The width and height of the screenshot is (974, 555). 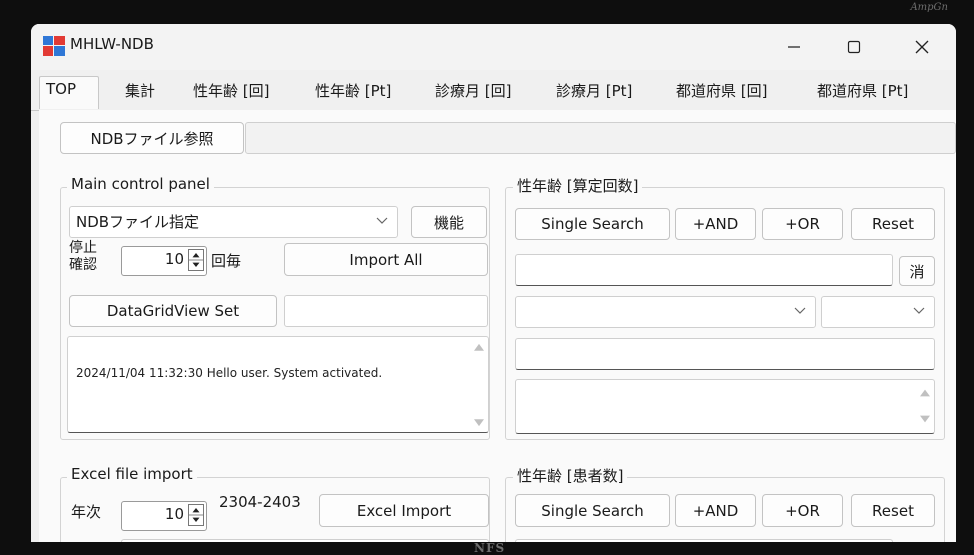 I want to click on sex-age-patients-panel-legend: 性年齢 [患者数], so click(x=570, y=475).